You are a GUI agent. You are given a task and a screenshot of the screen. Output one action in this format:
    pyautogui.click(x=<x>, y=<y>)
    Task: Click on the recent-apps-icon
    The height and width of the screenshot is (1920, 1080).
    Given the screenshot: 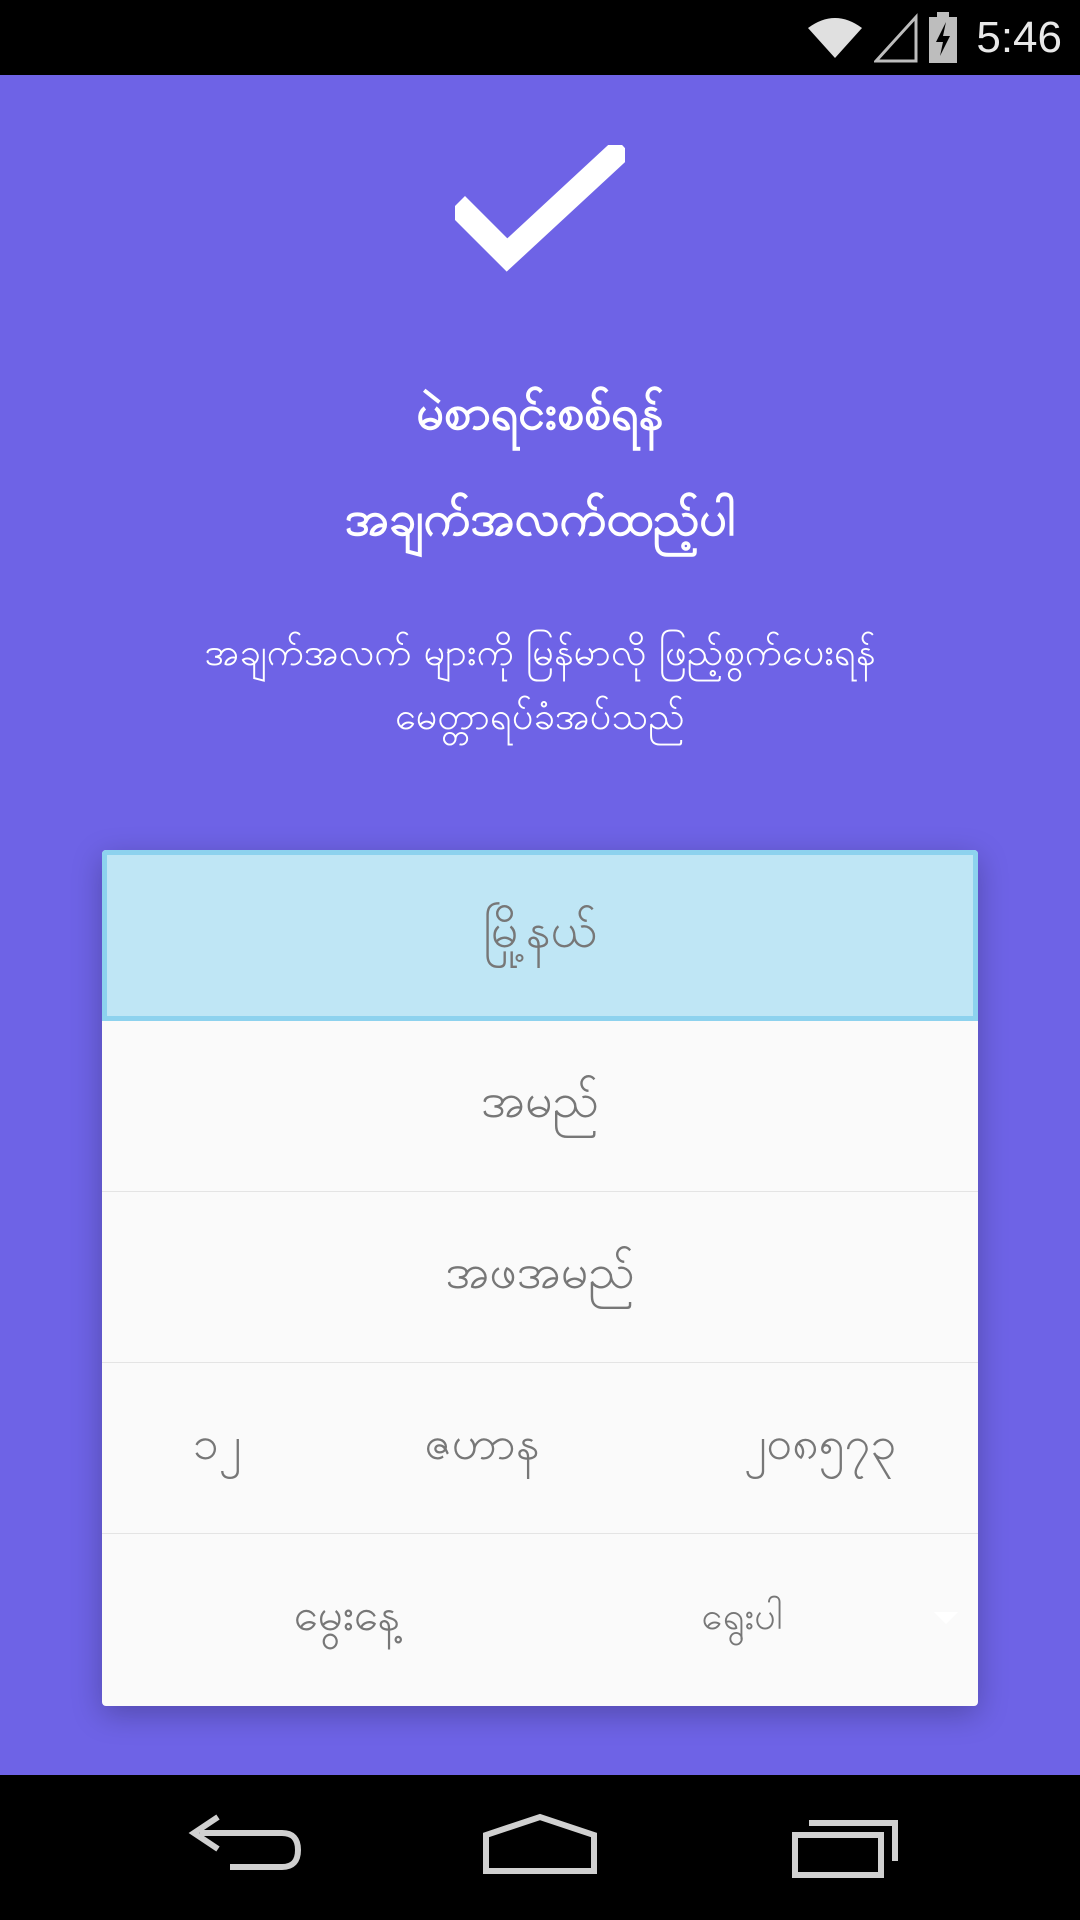 What is the action you would take?
    pyautogui.click(x=845, y=1850)
    